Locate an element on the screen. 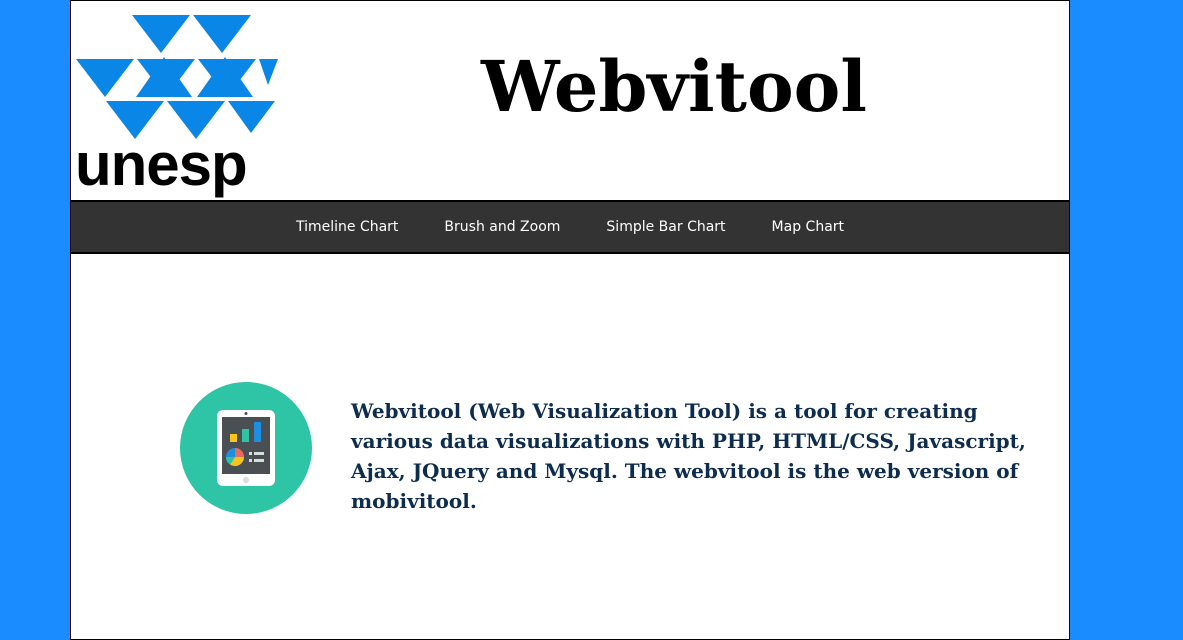  logo-text: unesp is located at coordinates (161, 164).